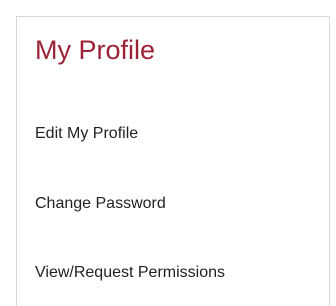 Image resolution: width=336 pixels, height=306 pixels. What do you see at coordinates (130, 273) in the screenshot?
I see `view-request-permissions-link: View/Request Permissions` at bounding box center [130, 273].